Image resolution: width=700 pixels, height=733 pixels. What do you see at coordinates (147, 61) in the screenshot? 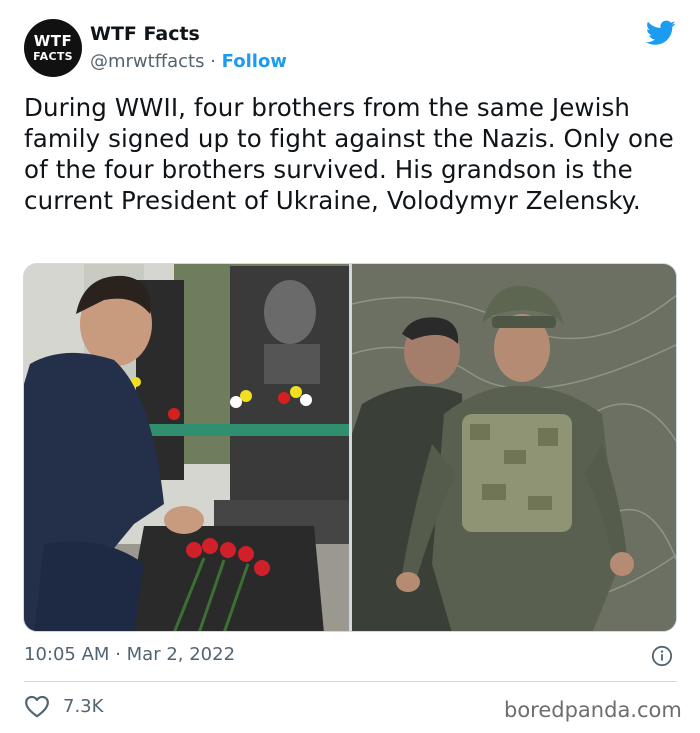
I see `account-handle: @mrwtffacts` at bounding box center [147, 61].